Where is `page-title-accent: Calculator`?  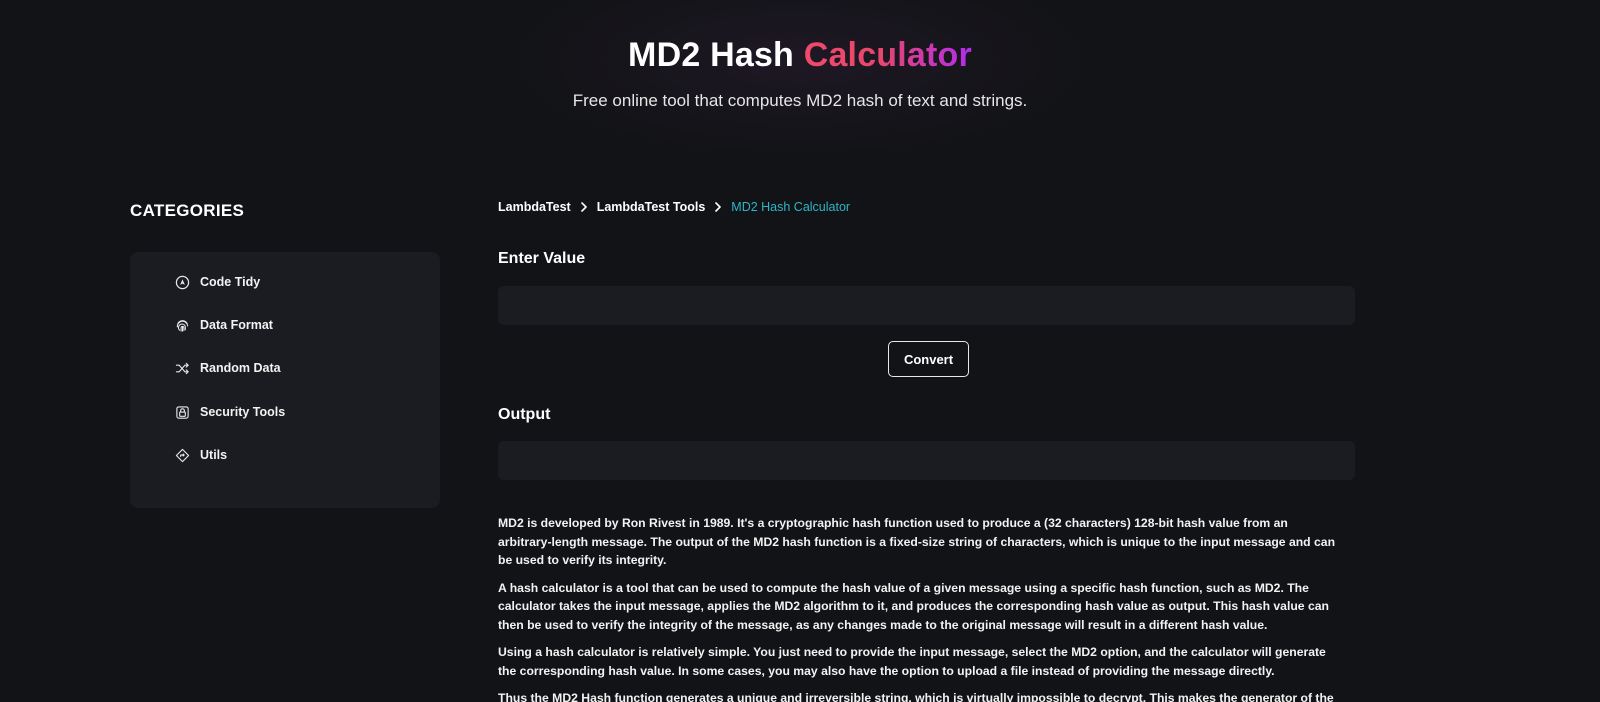 page-title-accent: Calculator is located at coordinates (887, 55).